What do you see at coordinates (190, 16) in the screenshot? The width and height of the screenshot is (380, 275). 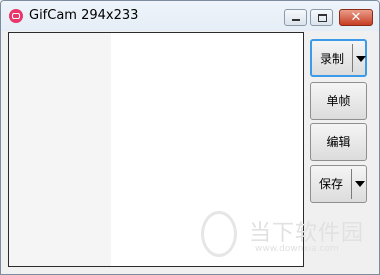 I see `title-bar: GifCam 294x233 ✕` at bounding box center [190, 16].